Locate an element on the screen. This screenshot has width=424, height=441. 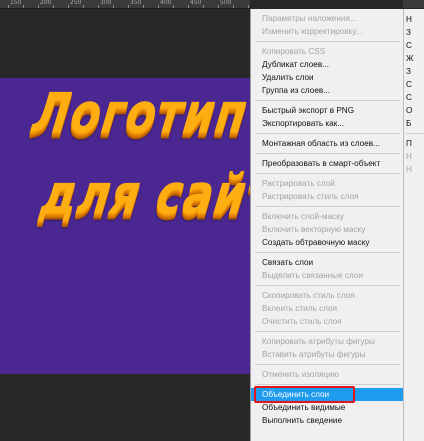
horizontal-ruler: 150 200 250 300 350 400 450 500 is located at coordinates (125, 4).